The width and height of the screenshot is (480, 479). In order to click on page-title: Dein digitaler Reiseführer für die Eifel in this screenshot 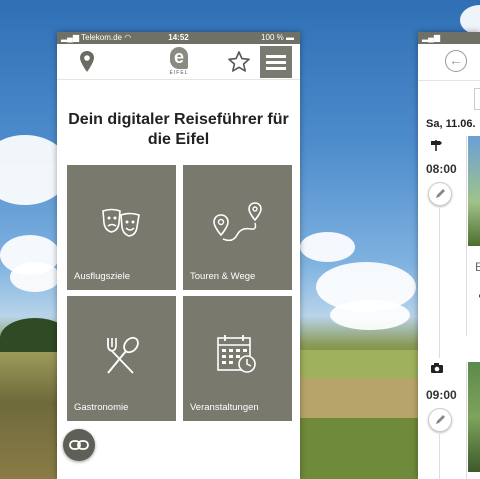, I will do `click(178, 129)`.